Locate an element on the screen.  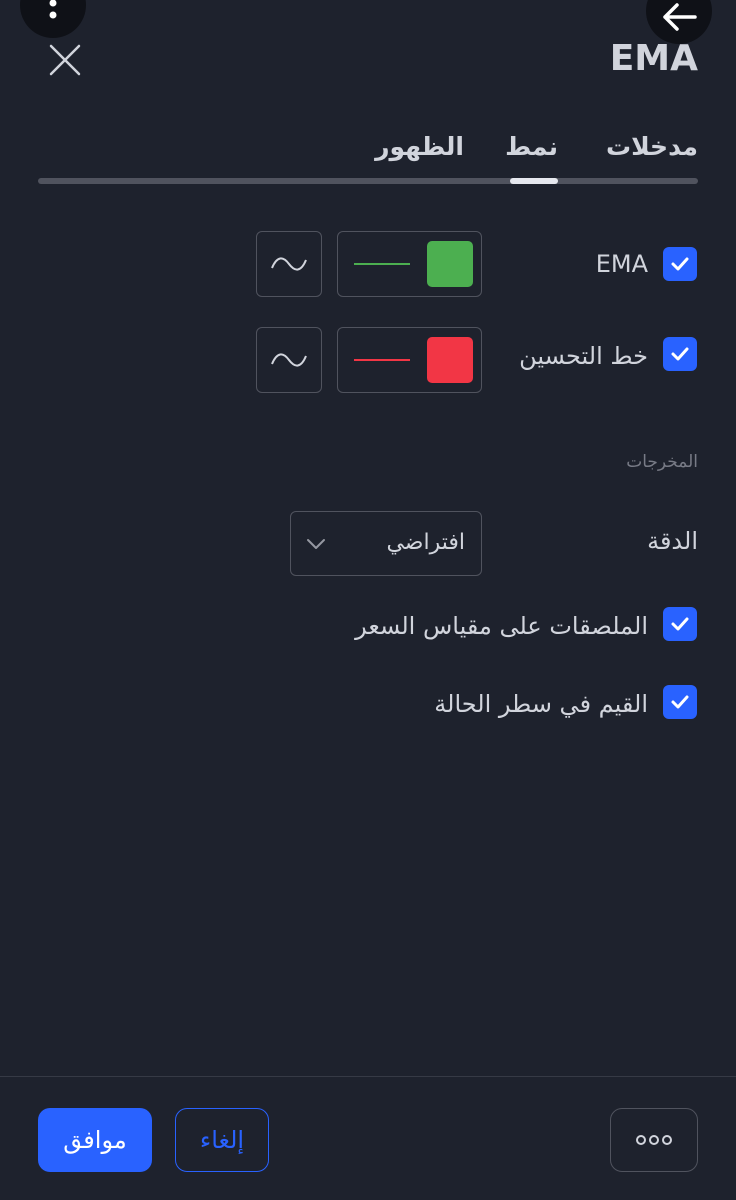
ema-line-preview is located at coordinates (382, 264).